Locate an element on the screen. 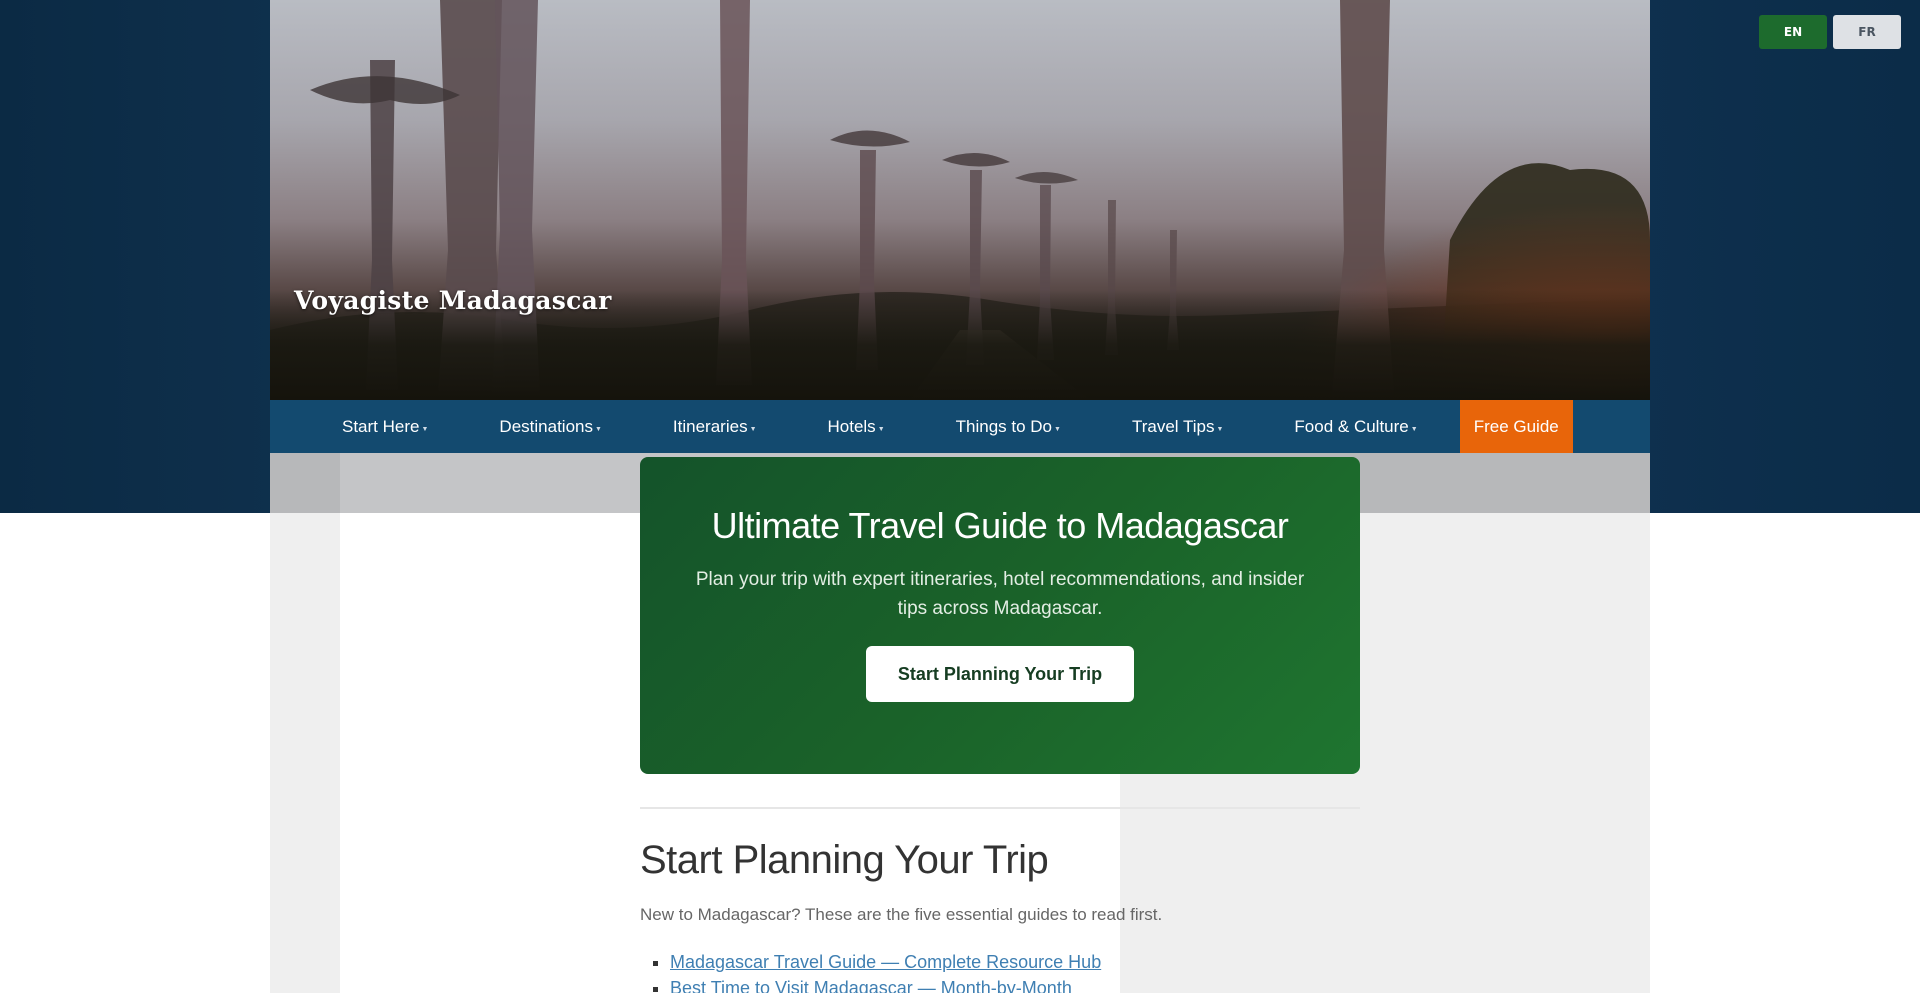  nav-item-travel-tips: Travel Tips ▼ is located at coordinates (1177, 426).